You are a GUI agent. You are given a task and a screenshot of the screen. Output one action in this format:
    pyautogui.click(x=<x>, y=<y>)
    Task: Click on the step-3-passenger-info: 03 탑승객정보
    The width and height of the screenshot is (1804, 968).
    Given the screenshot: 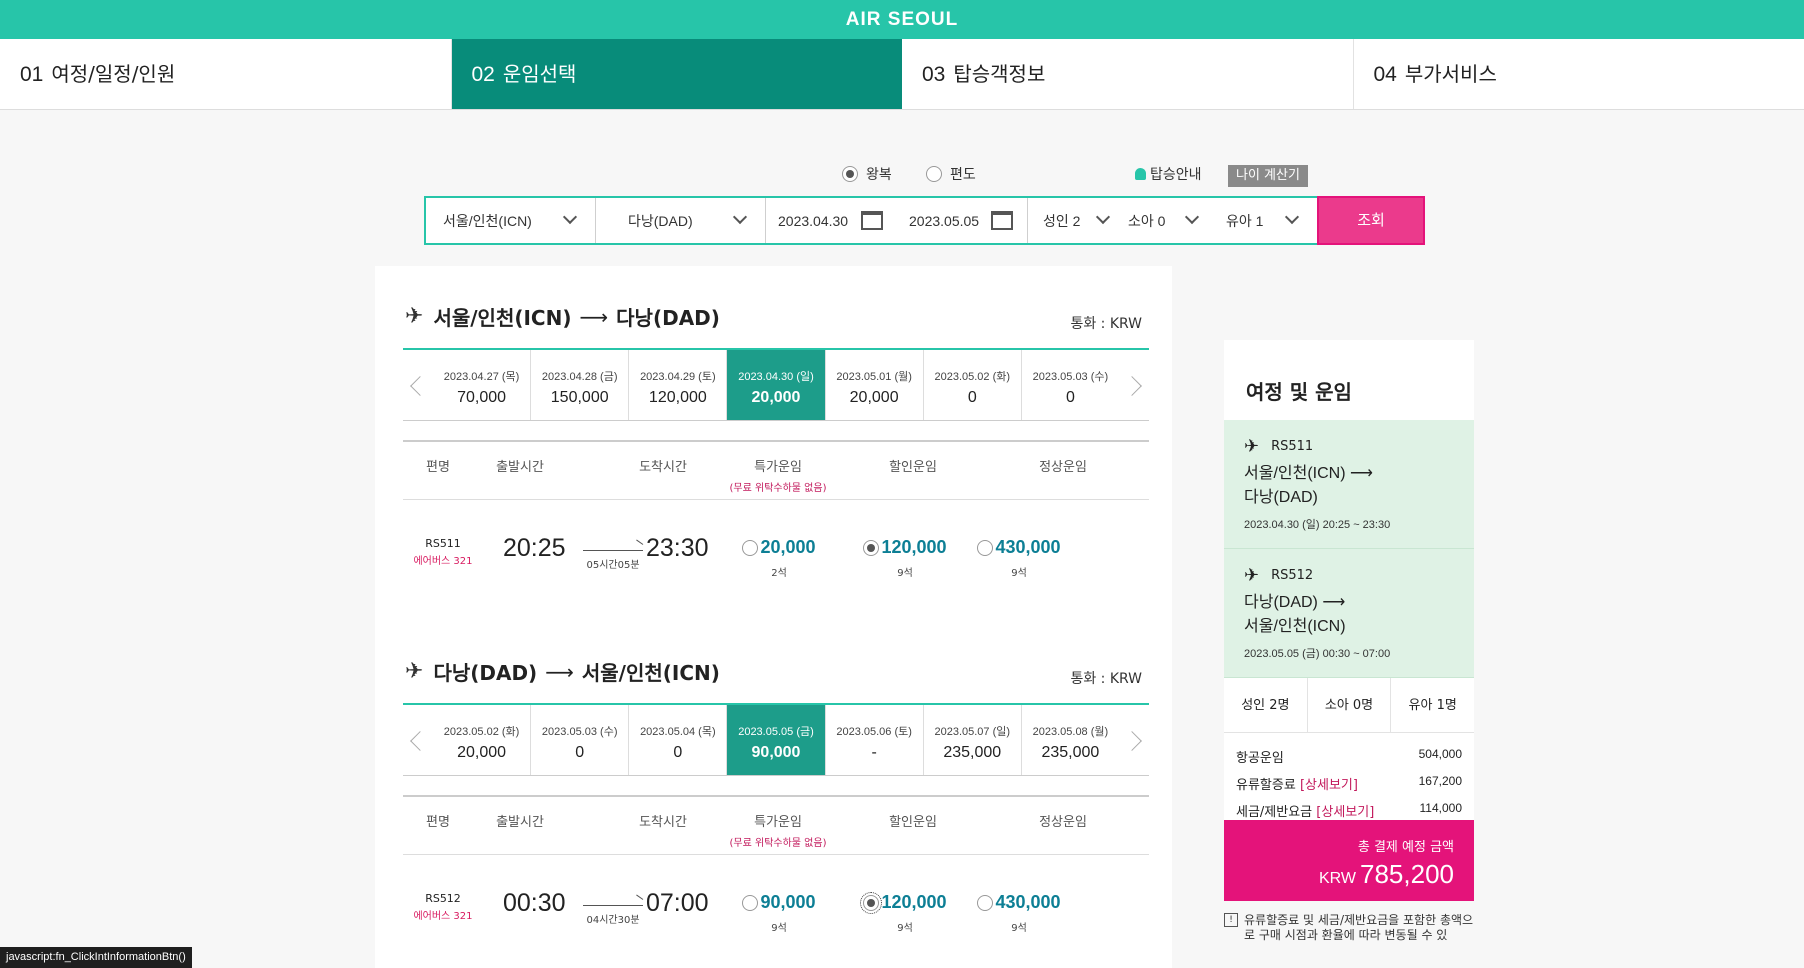 What is the action you would take?
    pyautogui.click(x=1128, y=74)
    